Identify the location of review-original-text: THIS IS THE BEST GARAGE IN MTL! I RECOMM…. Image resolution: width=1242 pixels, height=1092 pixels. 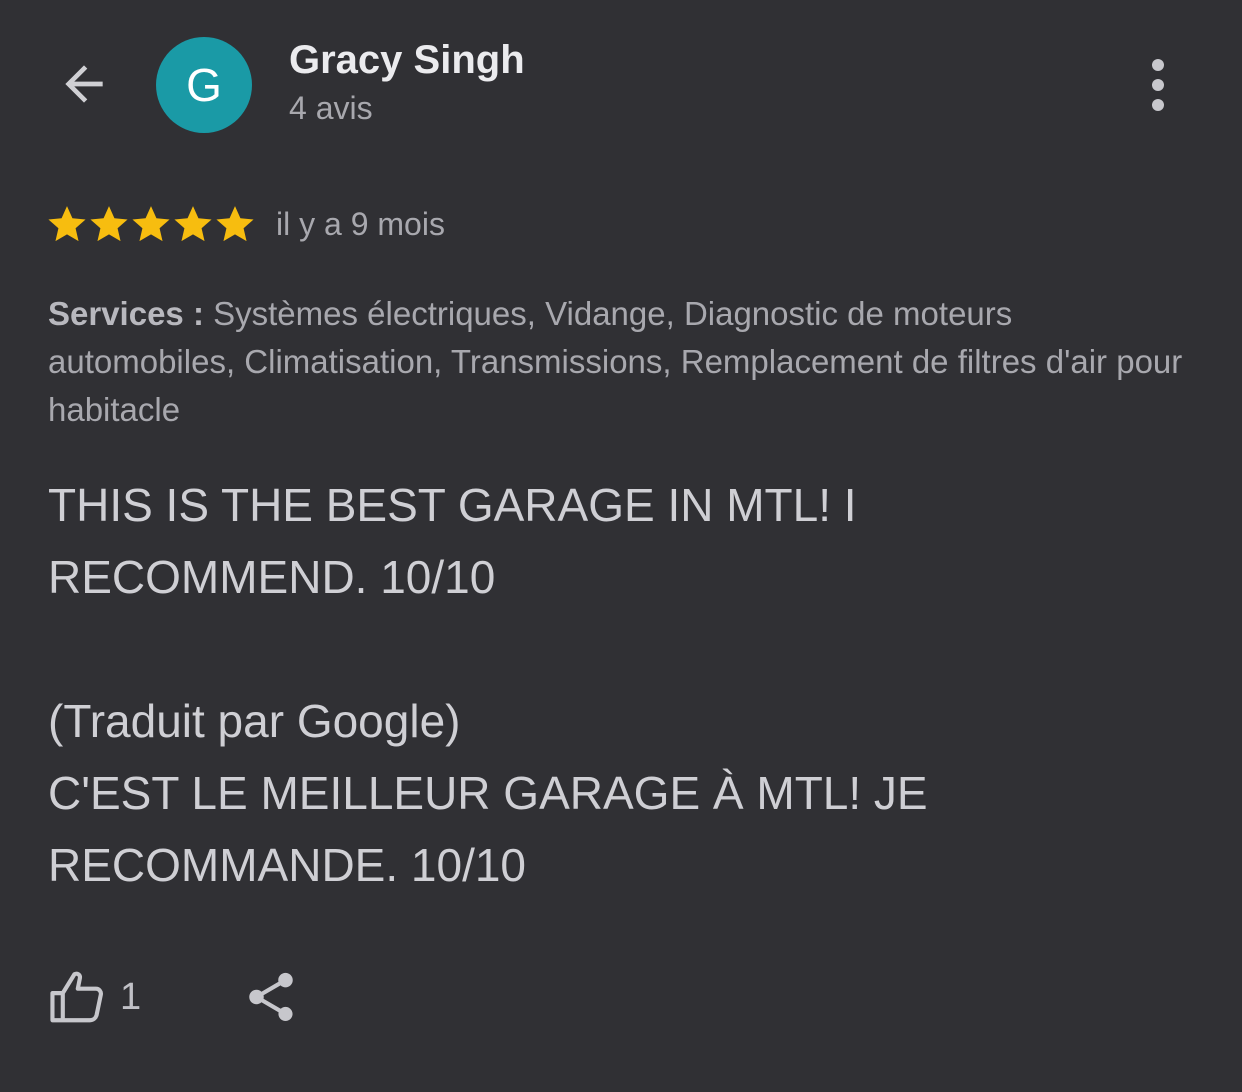
(452, 541).